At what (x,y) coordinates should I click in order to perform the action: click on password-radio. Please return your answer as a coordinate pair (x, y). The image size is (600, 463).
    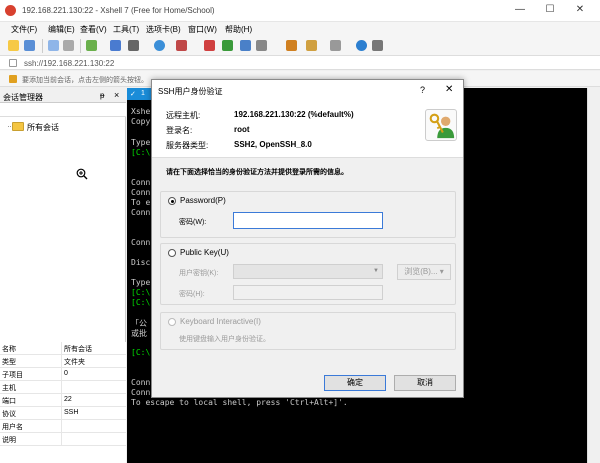
    Looking at the image, I should click on (172, 201).